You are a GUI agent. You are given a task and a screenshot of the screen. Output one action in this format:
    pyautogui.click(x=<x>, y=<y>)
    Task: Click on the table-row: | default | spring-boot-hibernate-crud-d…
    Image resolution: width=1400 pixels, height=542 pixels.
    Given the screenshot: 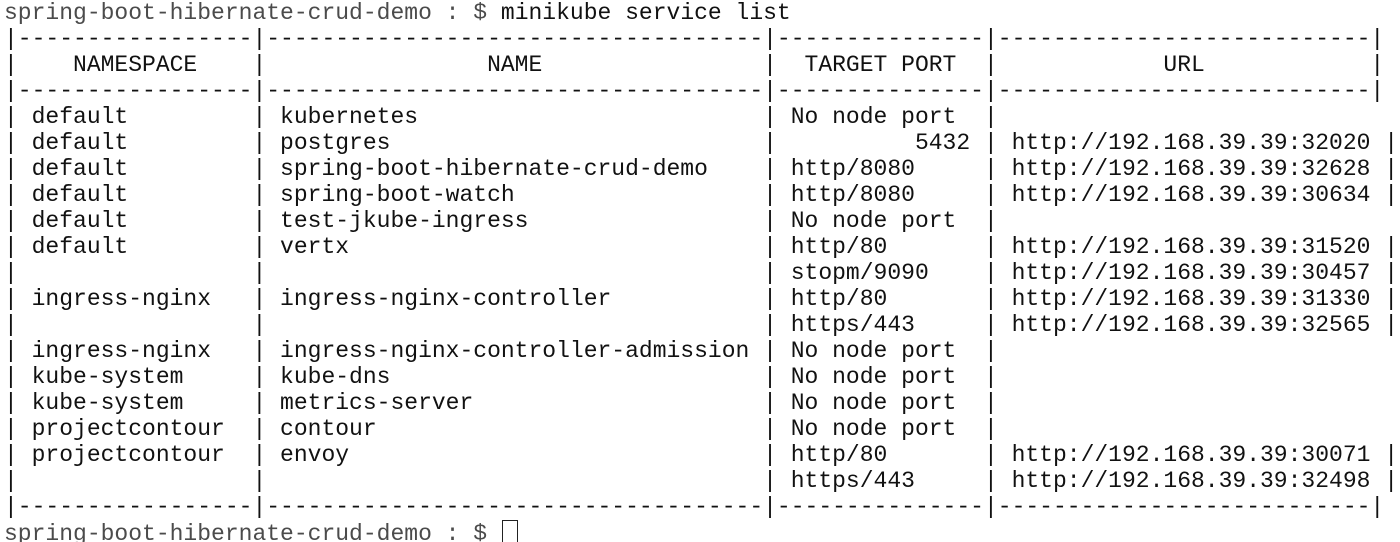 What is the action you would take?
    pyautogui.click(x=701, y=169)
    